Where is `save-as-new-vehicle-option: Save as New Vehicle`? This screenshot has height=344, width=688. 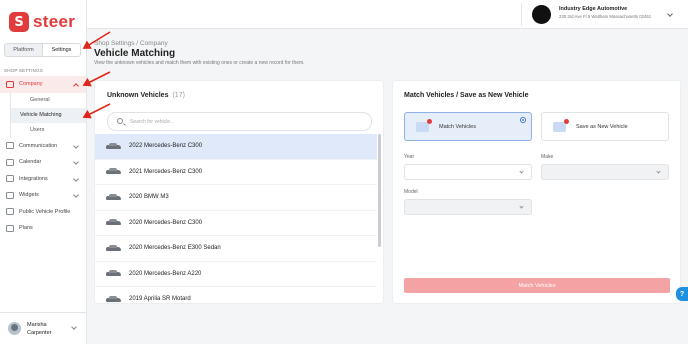 save-as-new-vehicle-option: Save as New Vehicle is located at coordinates (605, 126).